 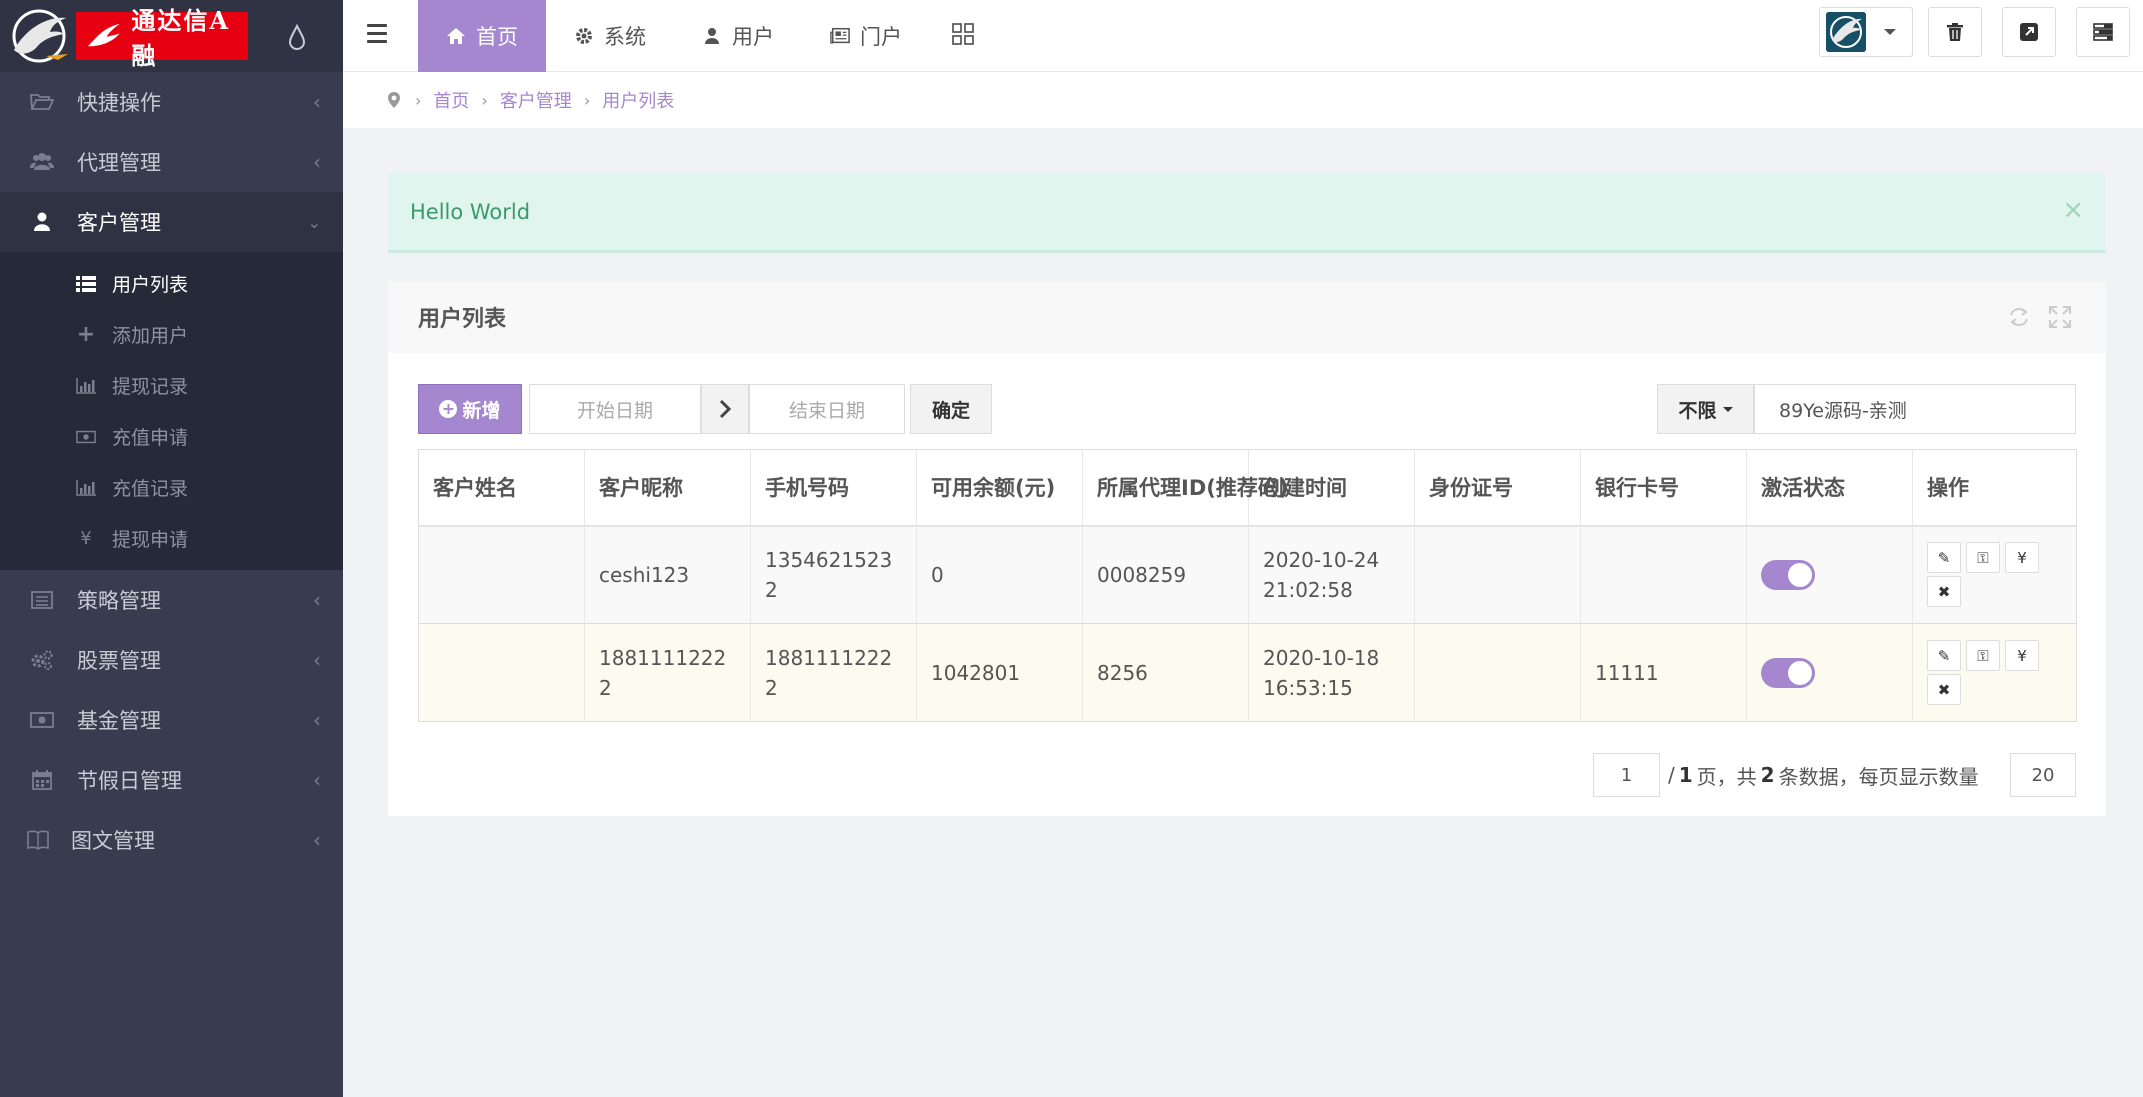 What do you see at coordinates (394, 100) in the screenshot?
I see `map-marker-icon` at bounding box center [394, 100].